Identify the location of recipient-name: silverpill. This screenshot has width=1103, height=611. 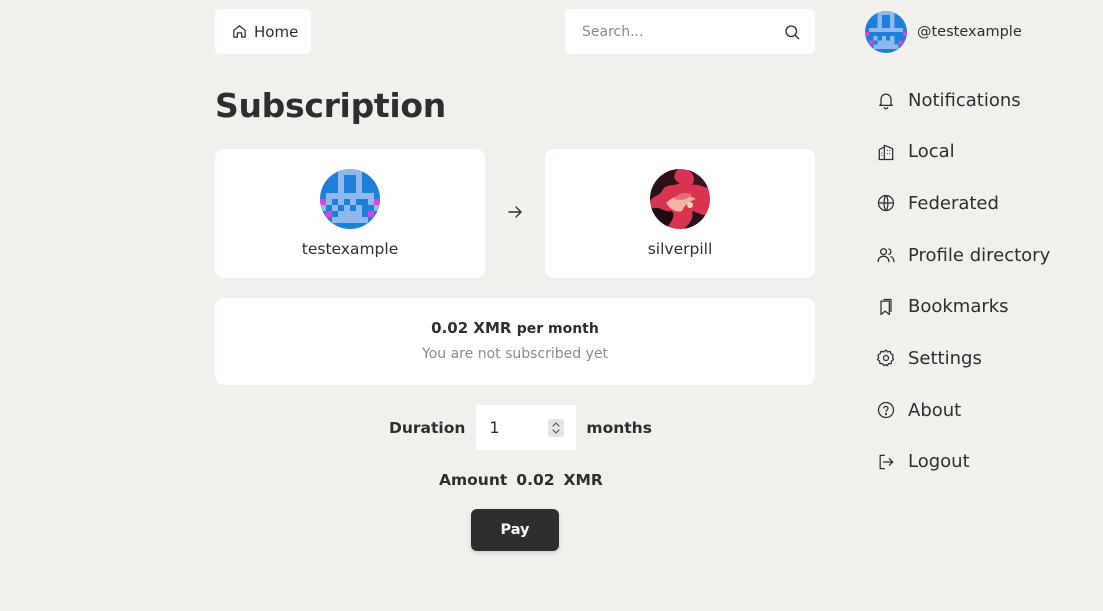
(680, 249).